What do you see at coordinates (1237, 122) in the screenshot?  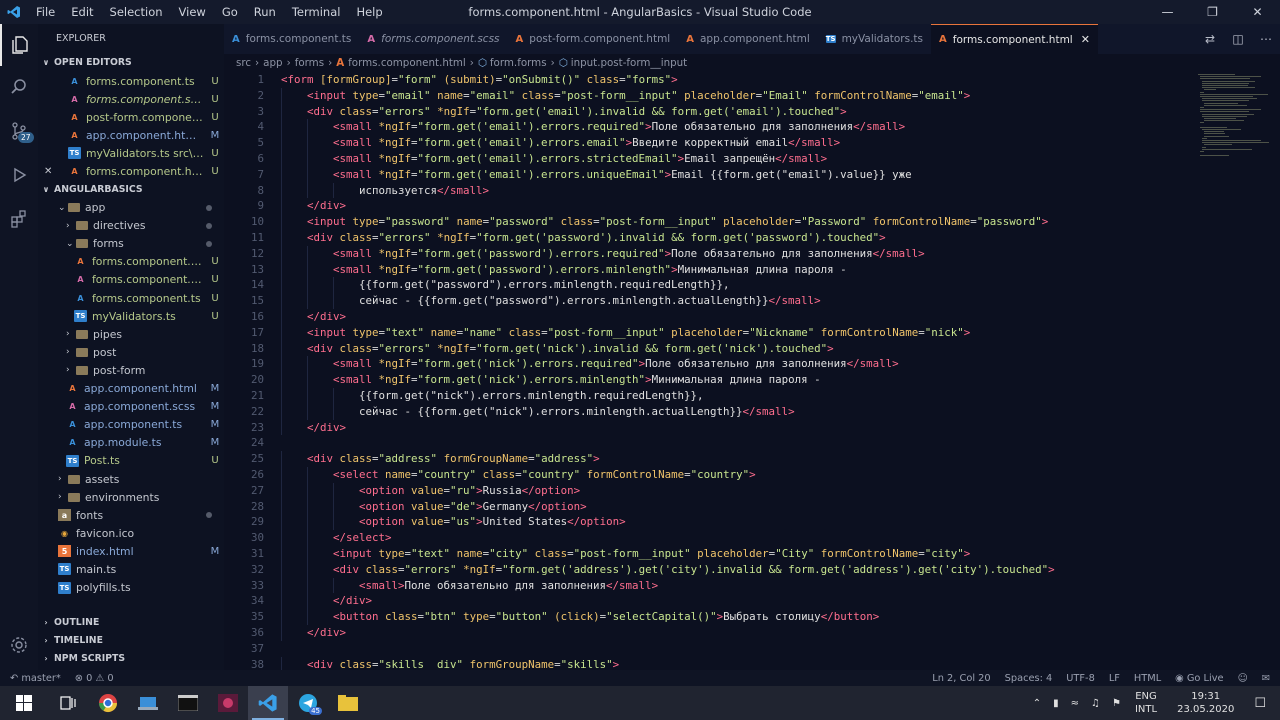 I see `minimap` at bounding box center [1237, 122].